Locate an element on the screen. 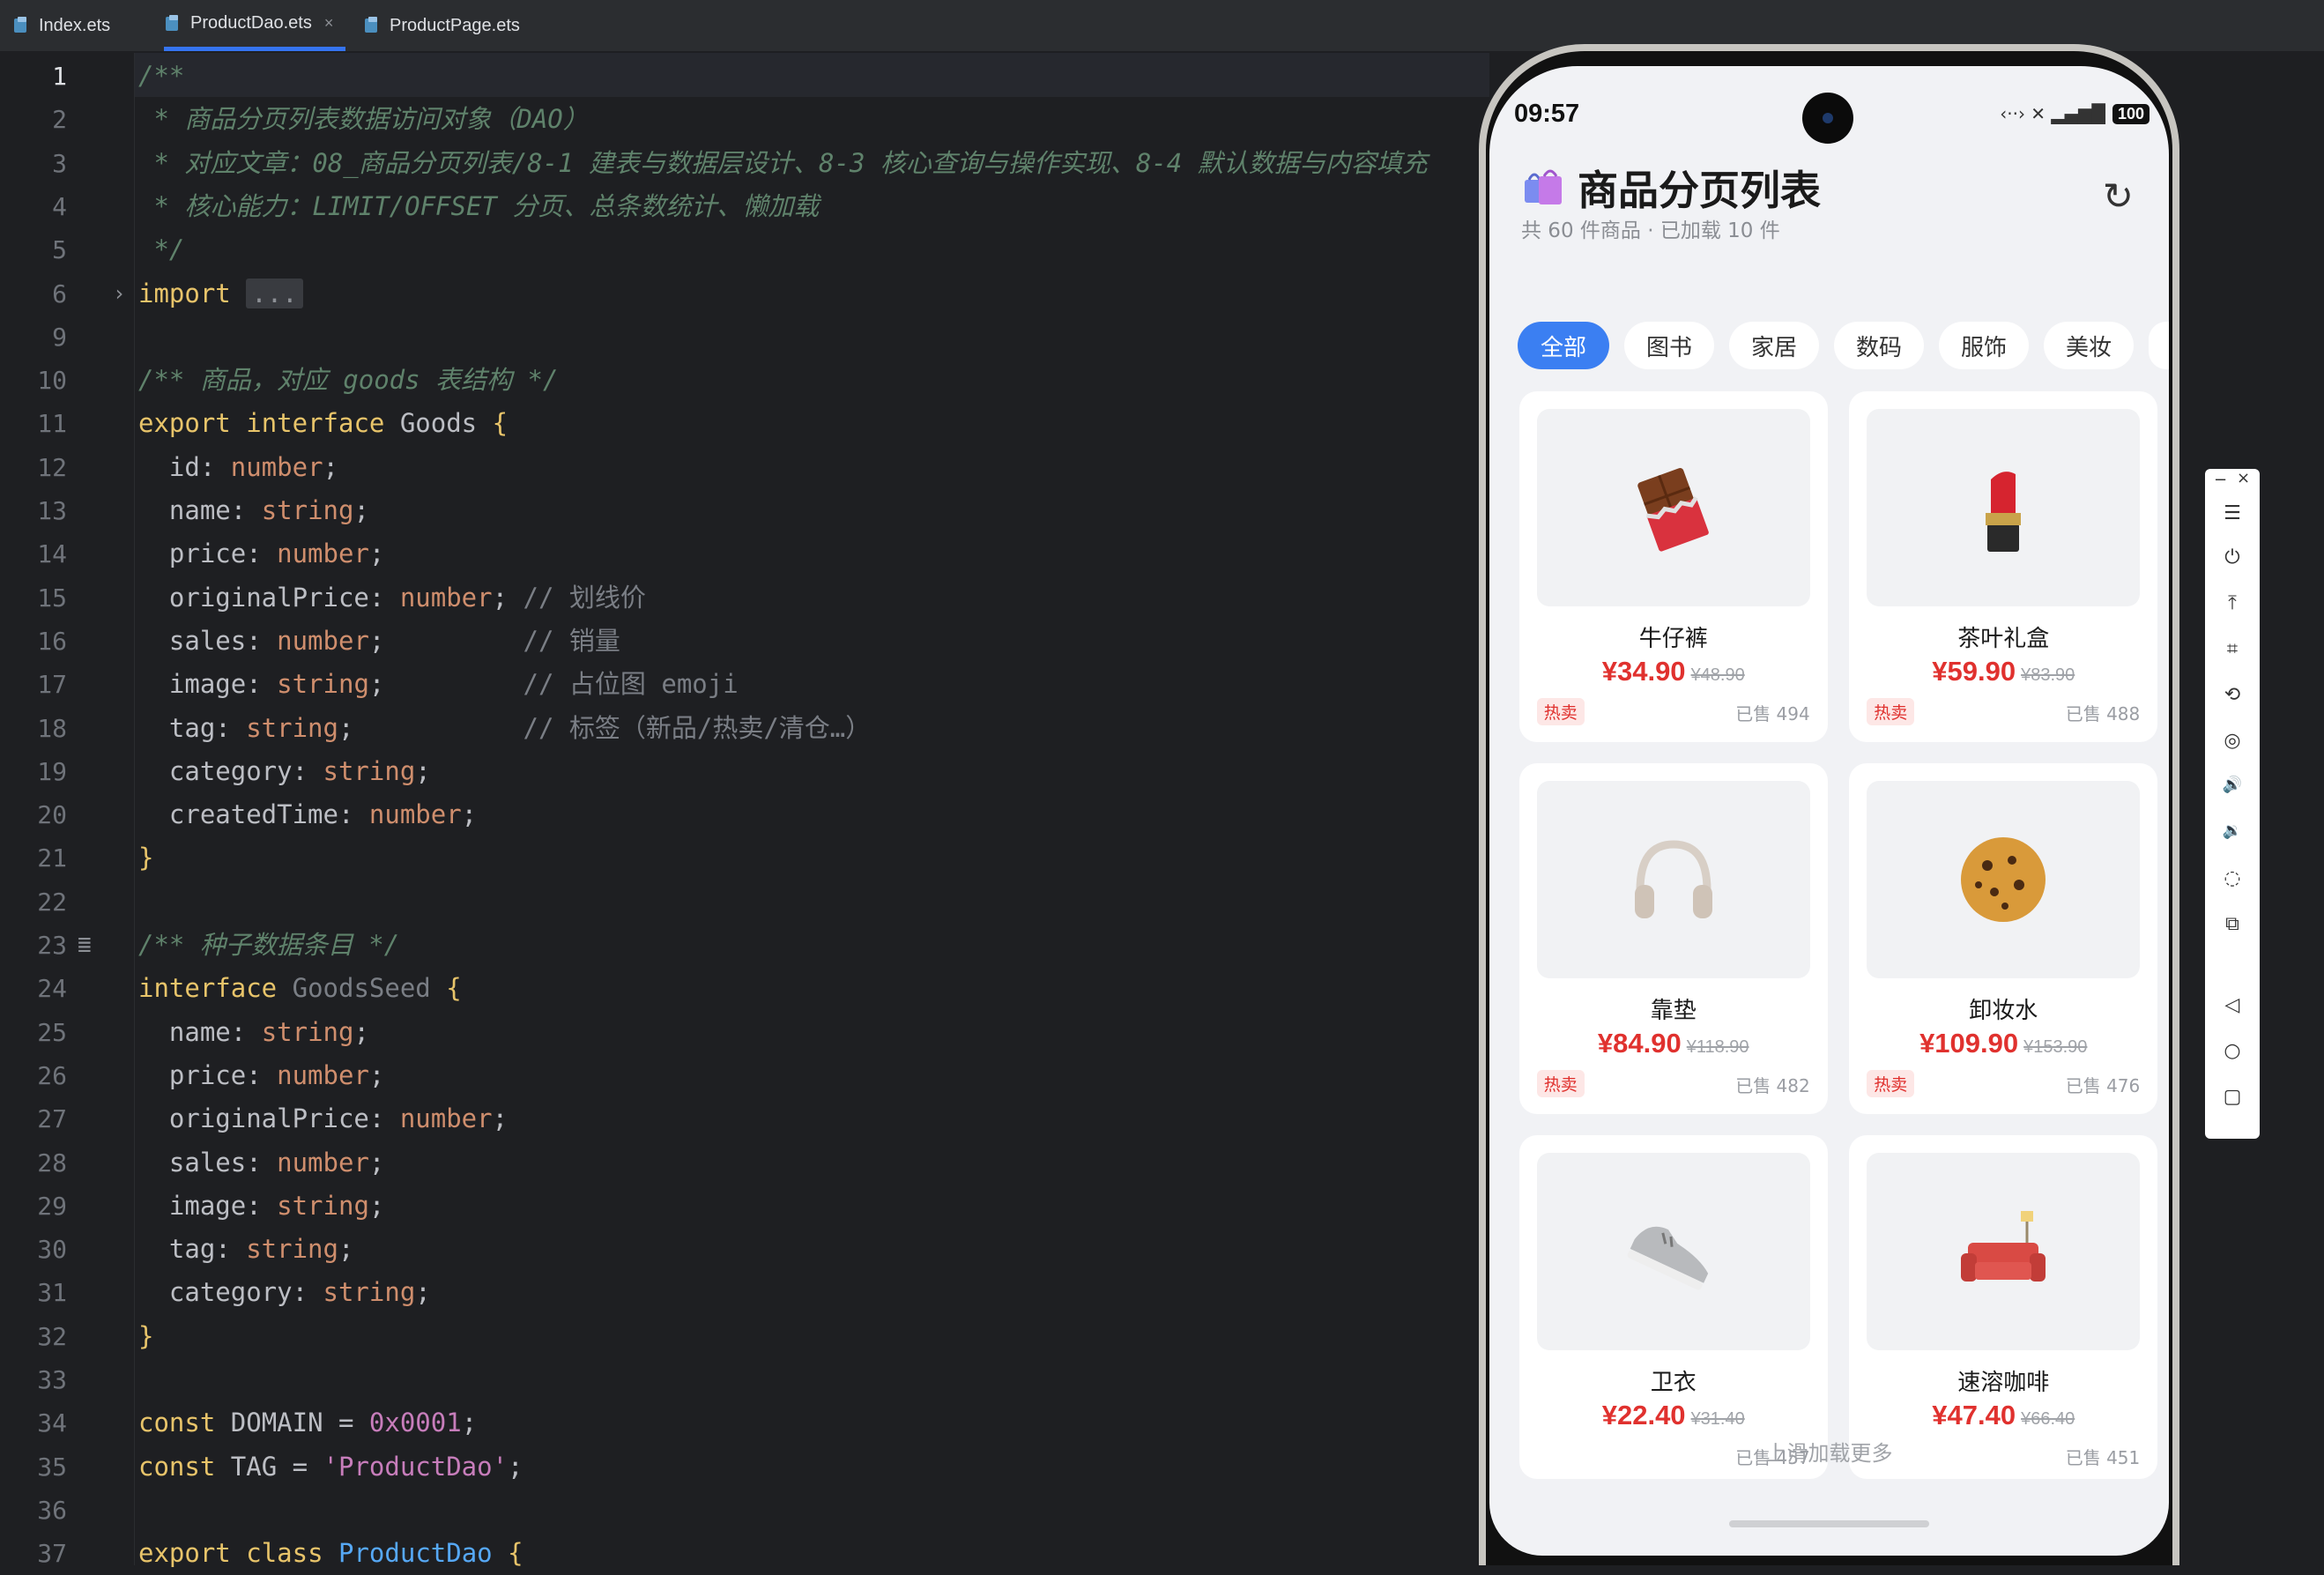 The image size is (2324, 1575). code-line: 27 originalPrice: number; is located at coordinates (745, 1118).